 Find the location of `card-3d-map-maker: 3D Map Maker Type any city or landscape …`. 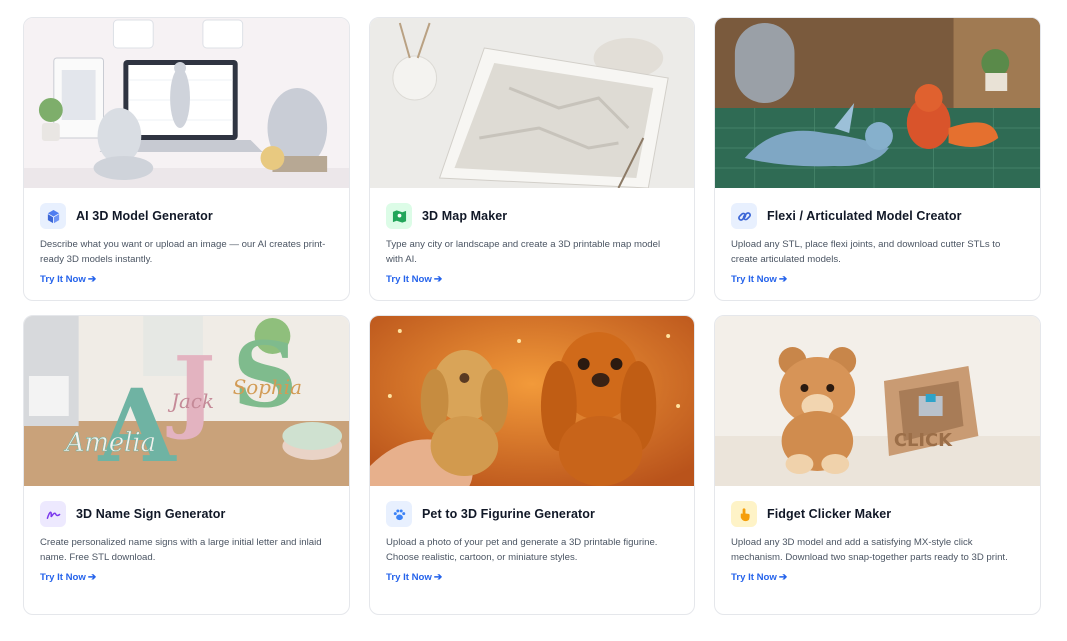

card-3d-map-maker: 3D Map Maker Type any city or landscape … is located at coordinates (532, 159).